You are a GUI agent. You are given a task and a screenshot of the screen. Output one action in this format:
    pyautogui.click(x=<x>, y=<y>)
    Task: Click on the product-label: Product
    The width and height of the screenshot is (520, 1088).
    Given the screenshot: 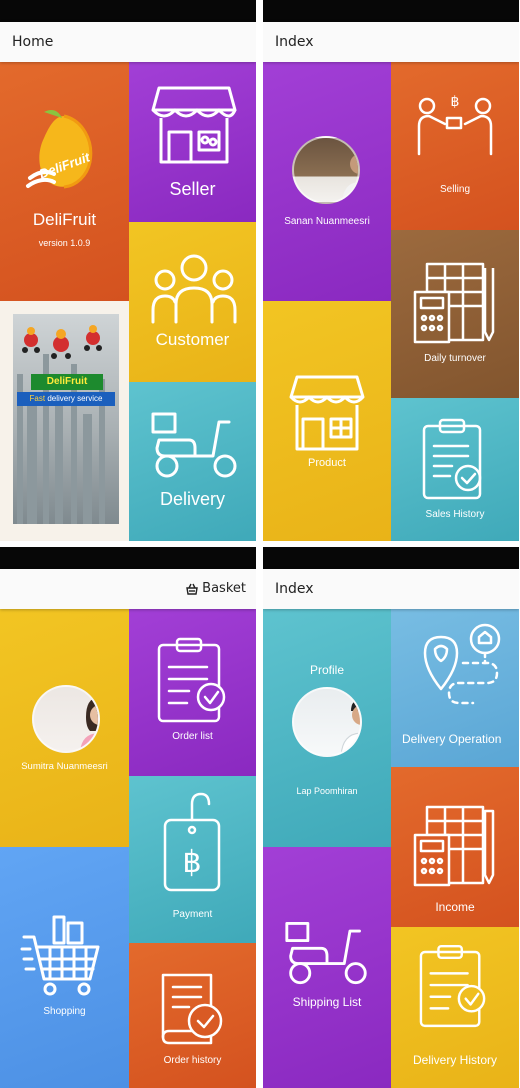 What is the action you would take?
    pyautogui.click(x=327, y=463)
    